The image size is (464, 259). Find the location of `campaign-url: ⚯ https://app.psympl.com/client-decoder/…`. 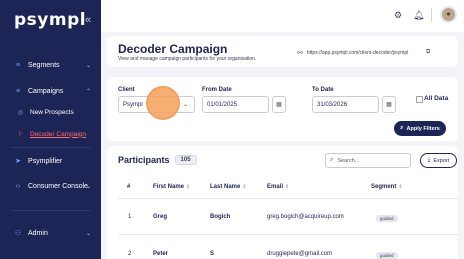

campaign-url: ⚯ https://app.psympl.com/client-decoder/… is located at coordinates (352, 53).